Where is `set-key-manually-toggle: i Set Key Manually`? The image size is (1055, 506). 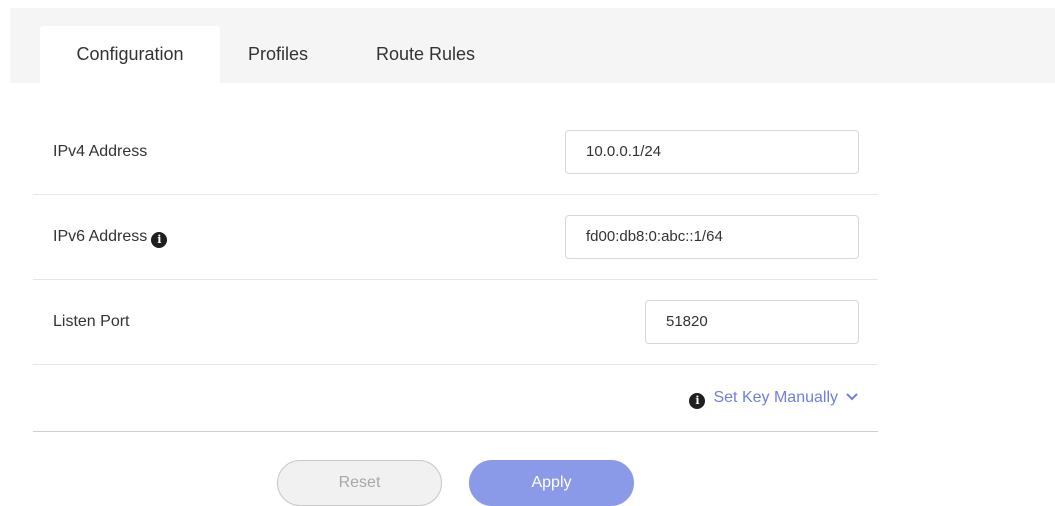 set-key-manually-toggle: i Set Key Manually is located at coordinates (773, 398).